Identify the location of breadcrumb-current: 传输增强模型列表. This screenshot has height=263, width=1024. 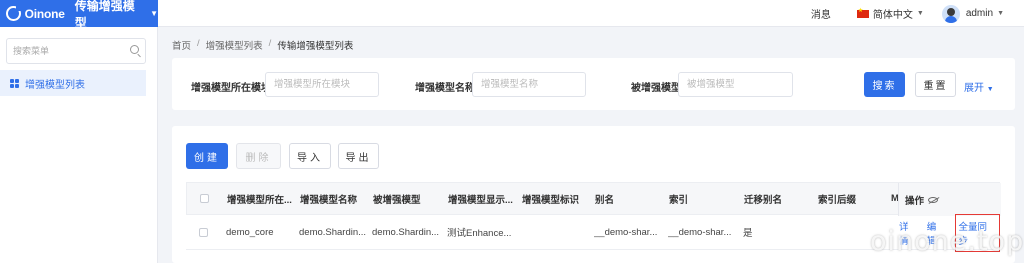
(315, 46).